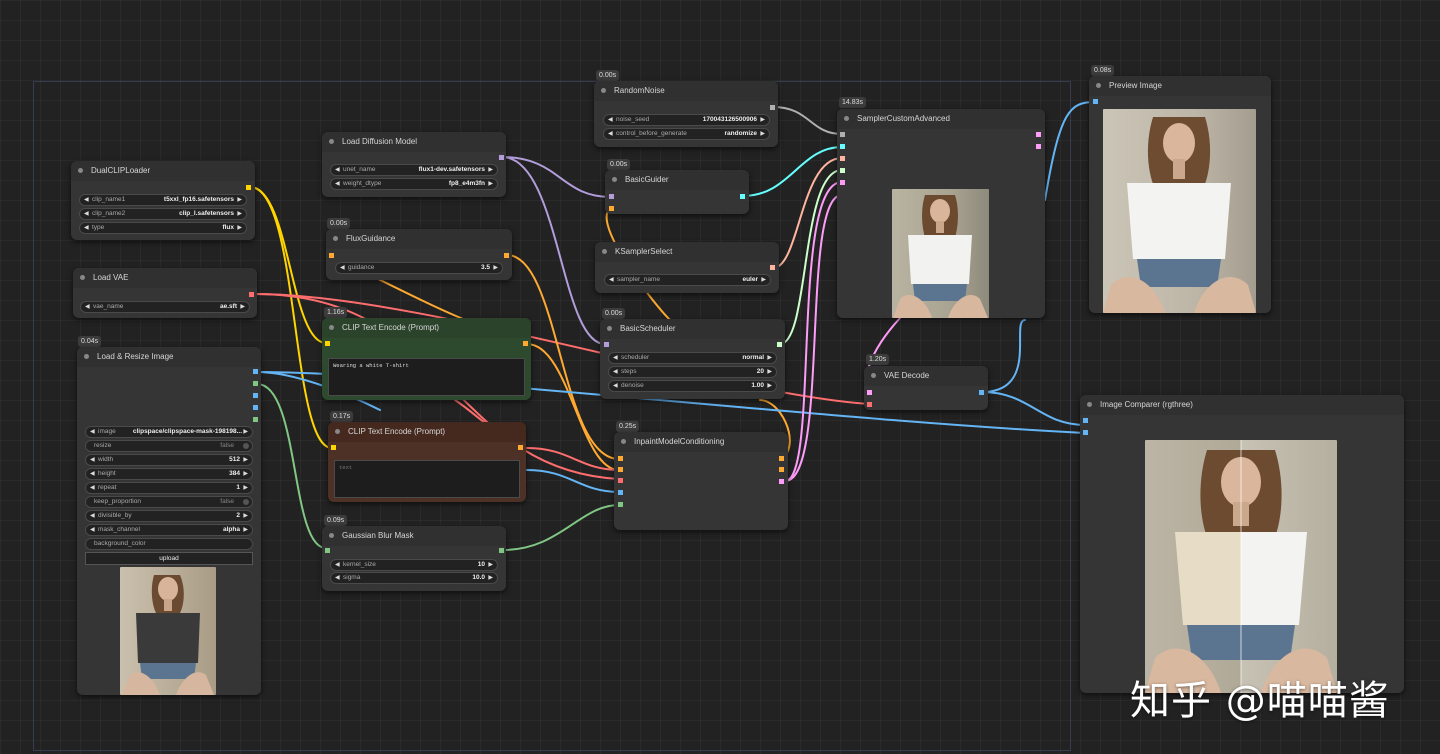 This screenshot has width=1440, height=754. What do you see at coordinates (426, 377) in the screenshot?
I see `prompt-text-area: Wearing a white T-shirt` at bounding box center [426, 377].